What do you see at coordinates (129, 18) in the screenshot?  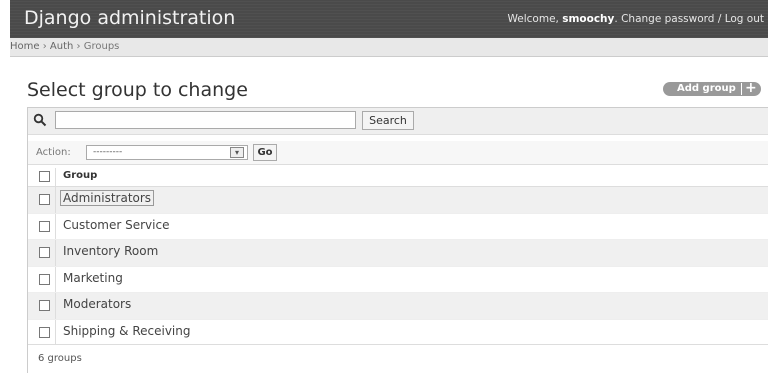 I see `site-name: Django administration` at bounding box center [129, 18].